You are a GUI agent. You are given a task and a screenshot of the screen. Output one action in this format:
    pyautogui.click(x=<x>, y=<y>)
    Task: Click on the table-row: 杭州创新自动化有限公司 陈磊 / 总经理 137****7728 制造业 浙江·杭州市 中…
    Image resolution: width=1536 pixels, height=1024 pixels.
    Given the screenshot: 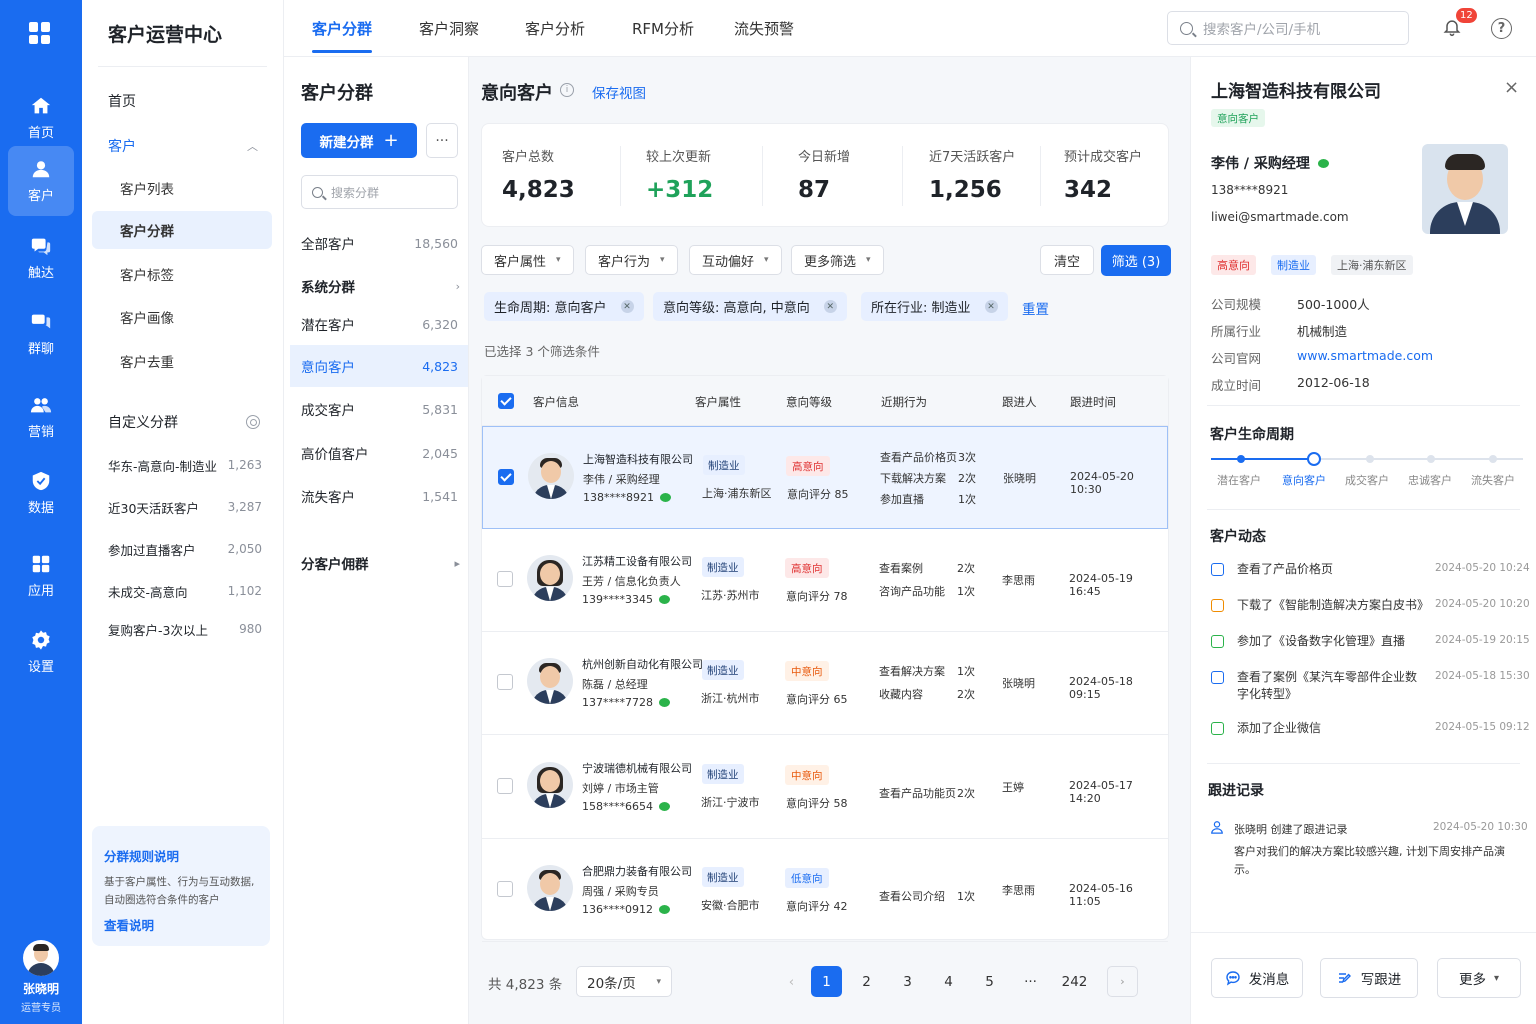 What is the action you would take?
    pyautogui.click(x=825, y=683)
    